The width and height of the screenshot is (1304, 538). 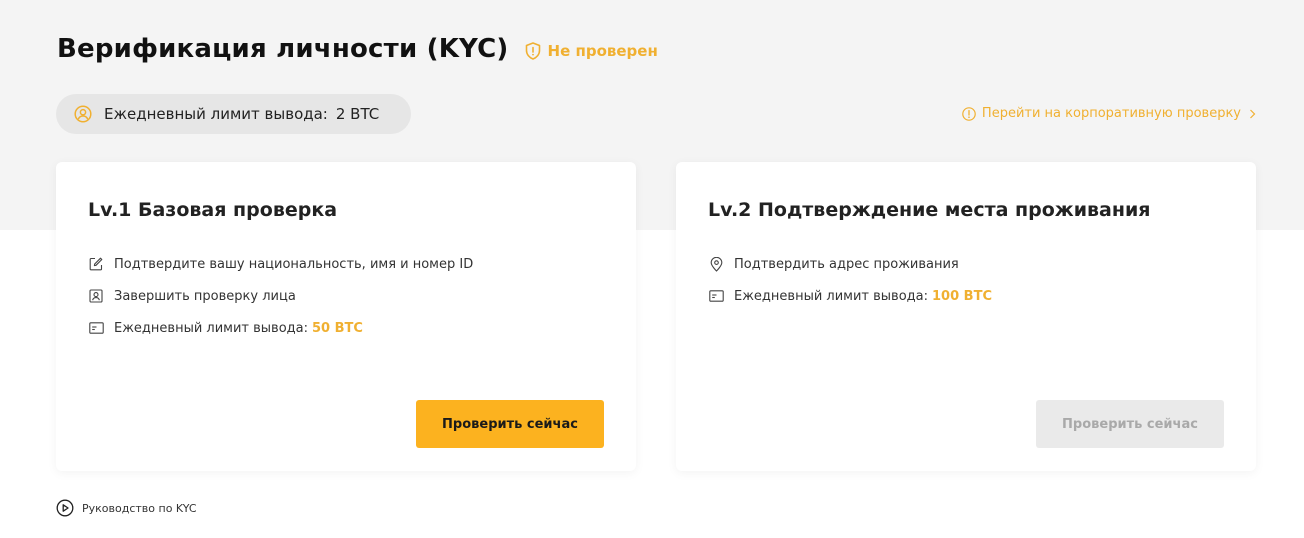 What do you see at coordinates (510, 424) in the screenshot?
I see `verify-now-button: Проверить сейчас` at bounding box center [510, 424].